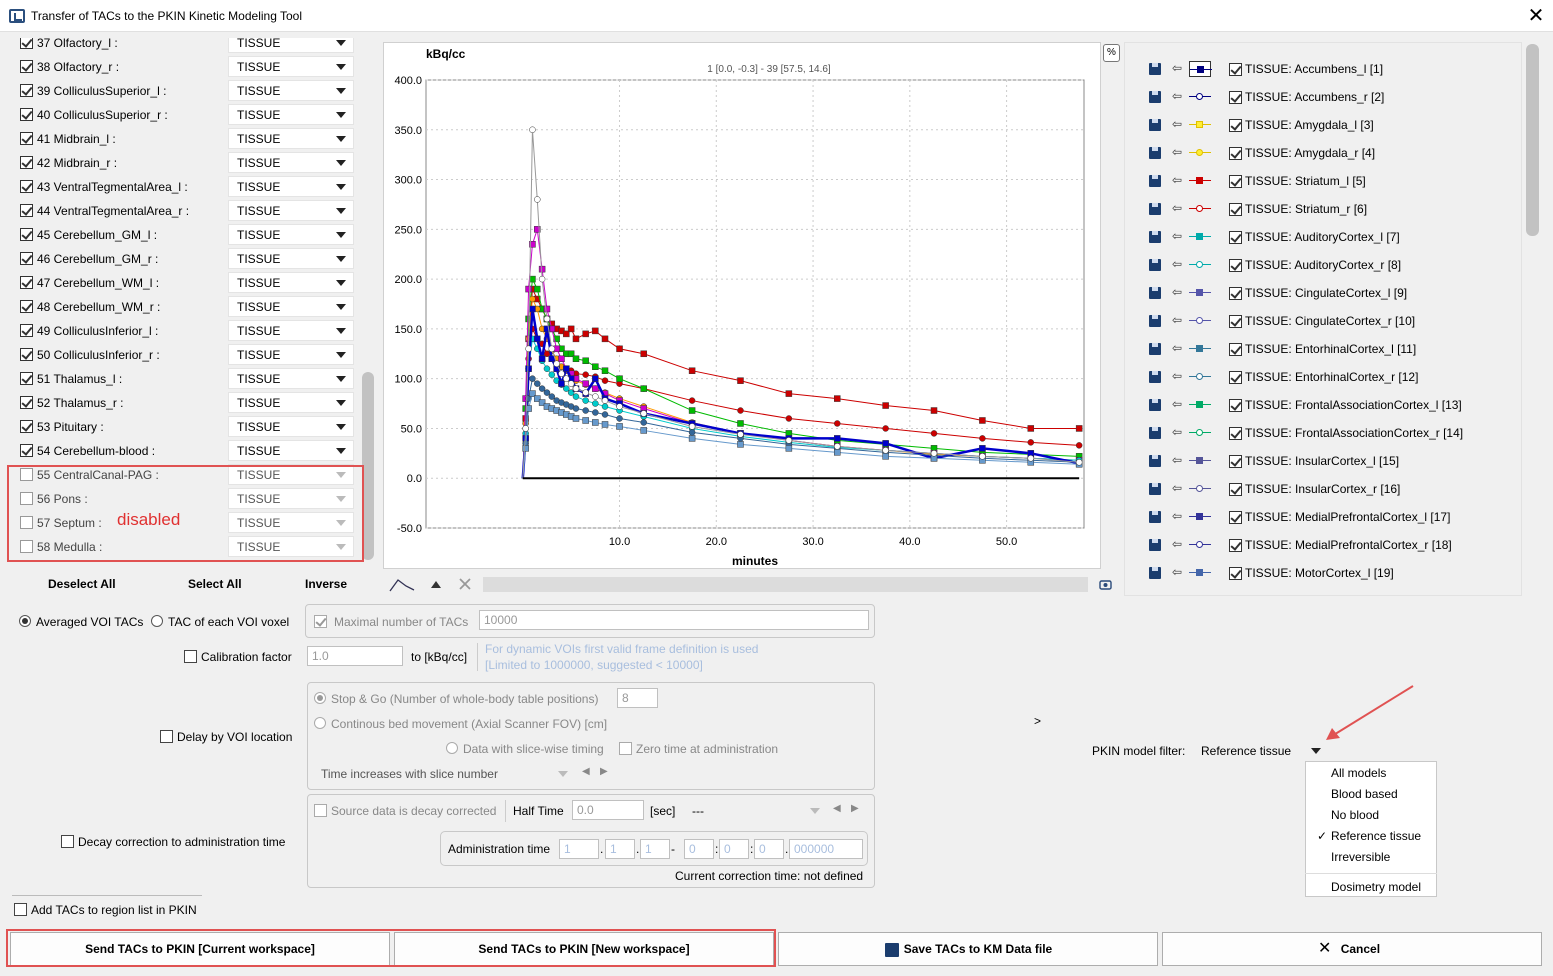 The height and width of the screenshot is (976, 1553). Describe the element at coordinates (968, 949) in the screenshot. I see `save-km-button: Save TACs to KM Data file` at that location.